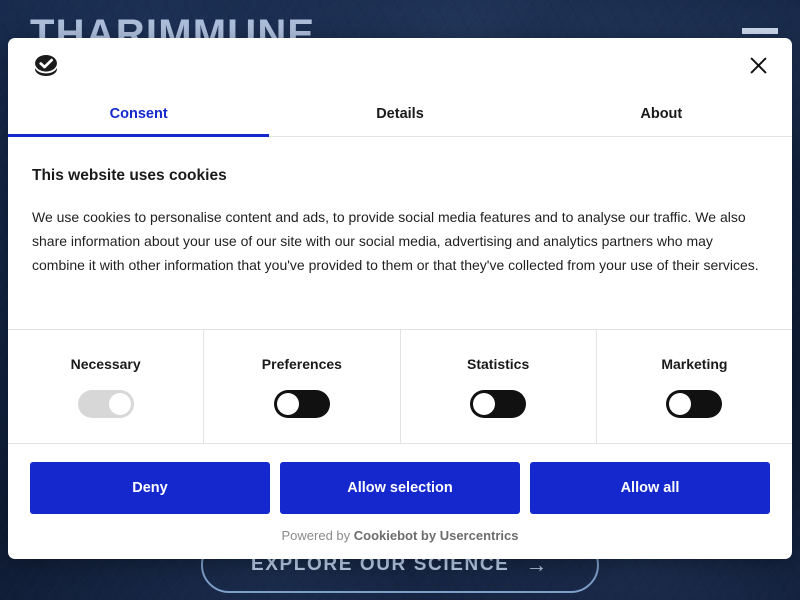 Image resolution: width=800 pixels, height=600 pixels. Describe the element at coordinates (105, 403) in the screenshot. I see `toggle-necessary` at that location.